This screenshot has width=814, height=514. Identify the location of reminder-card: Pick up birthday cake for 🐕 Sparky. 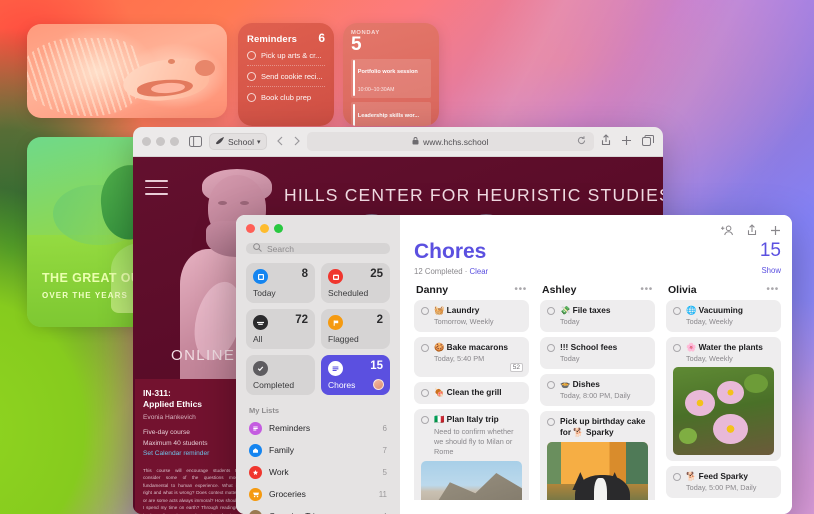
(597, 455).